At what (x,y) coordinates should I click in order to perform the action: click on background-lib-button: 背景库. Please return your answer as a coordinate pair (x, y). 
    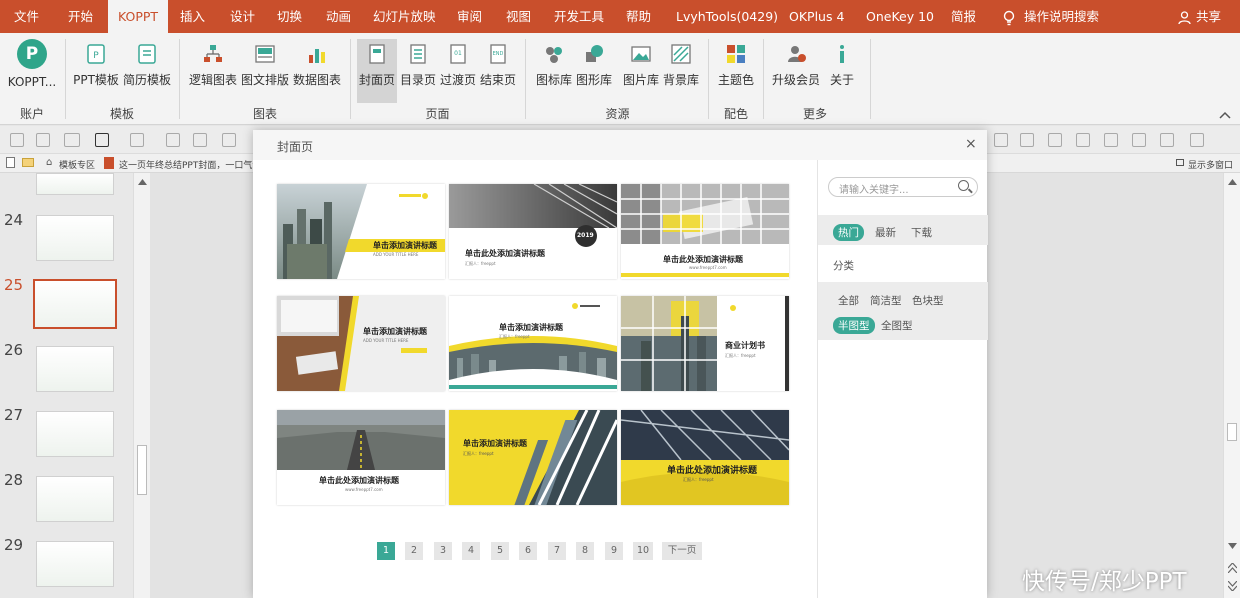
    Looking at the image, I should click on (681, 70).